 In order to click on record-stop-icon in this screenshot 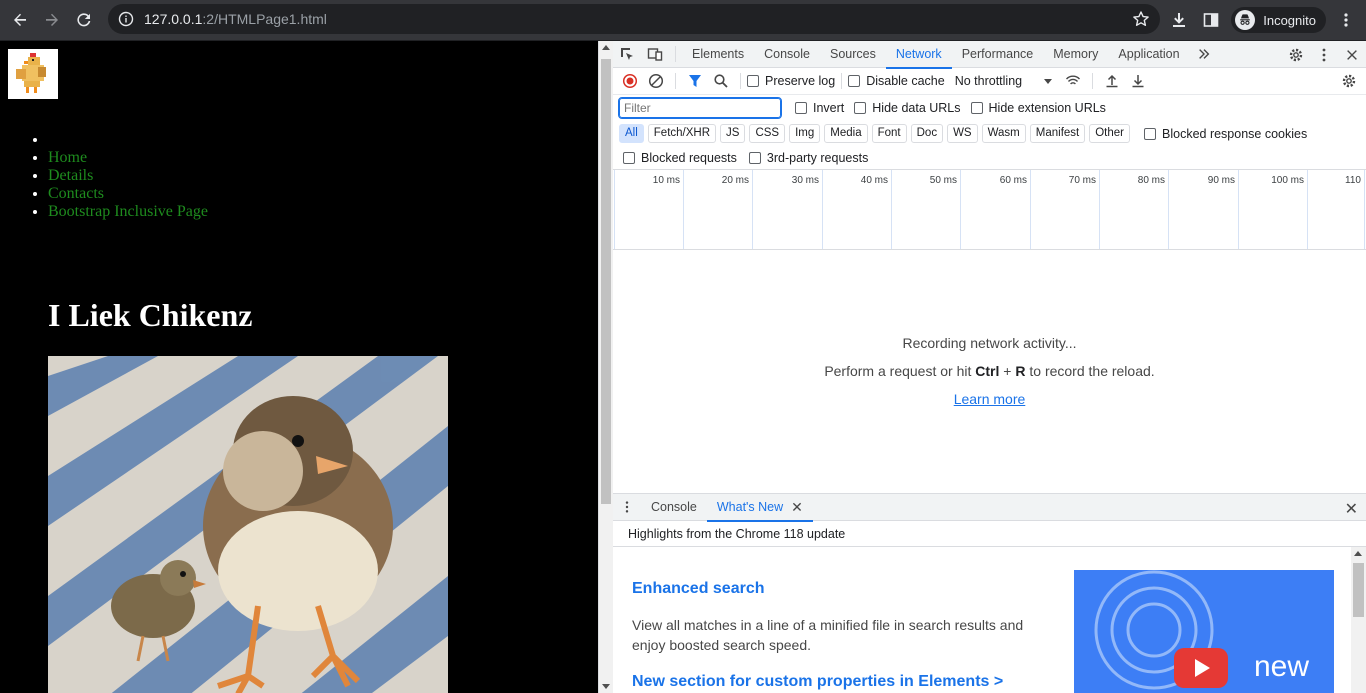, I will do `click(630, 81)`.